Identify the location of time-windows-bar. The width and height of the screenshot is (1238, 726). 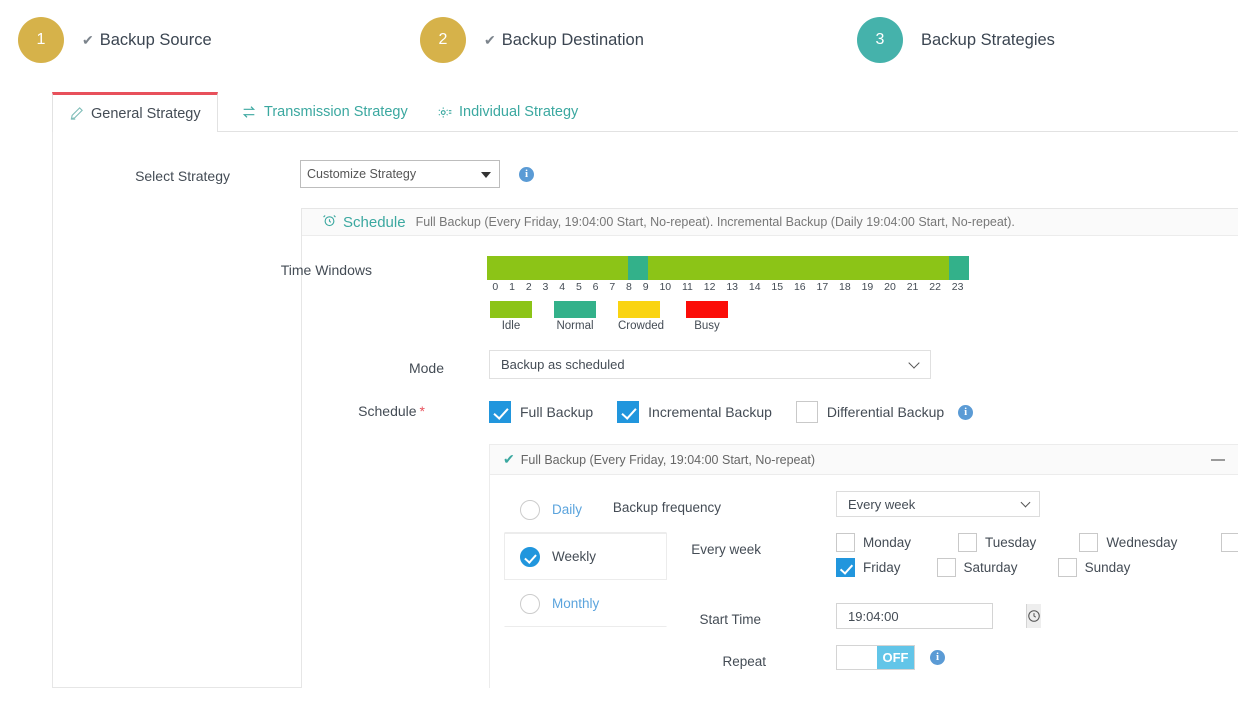
(728, 268).